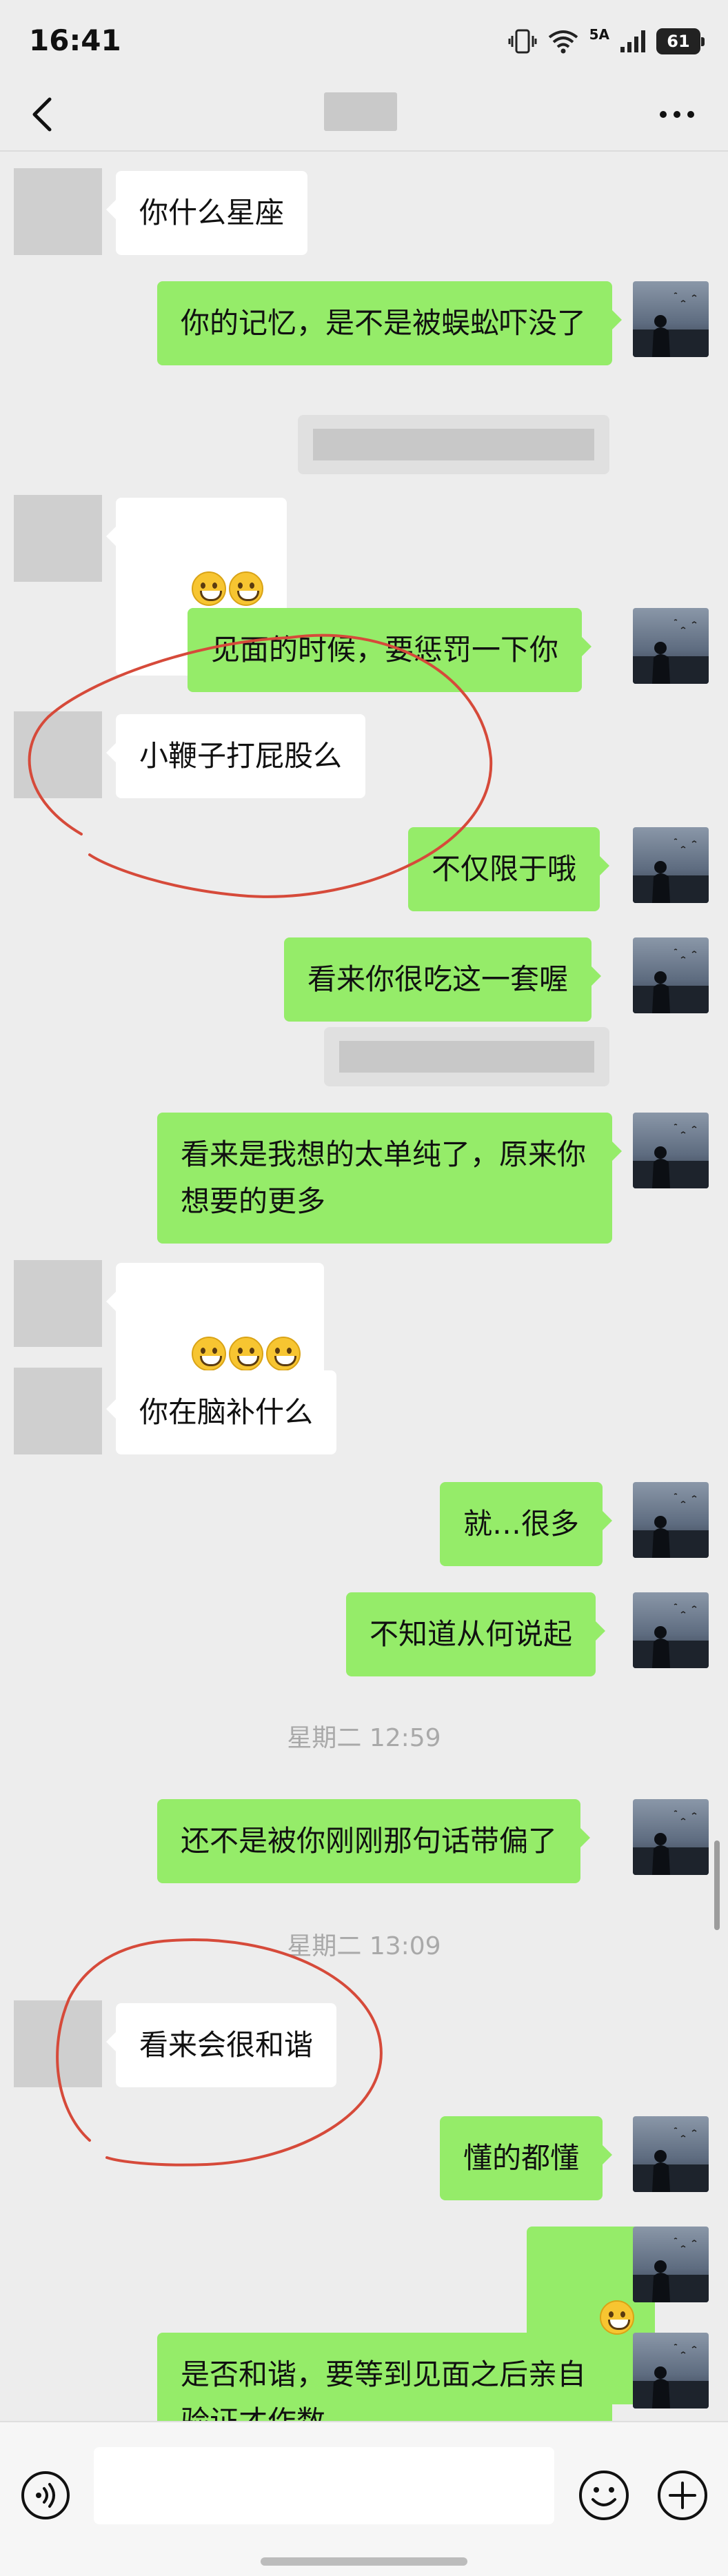 The width and height of the screenshot is (728, 2576). I want to click on battery-level: 61, so click(678, 41).